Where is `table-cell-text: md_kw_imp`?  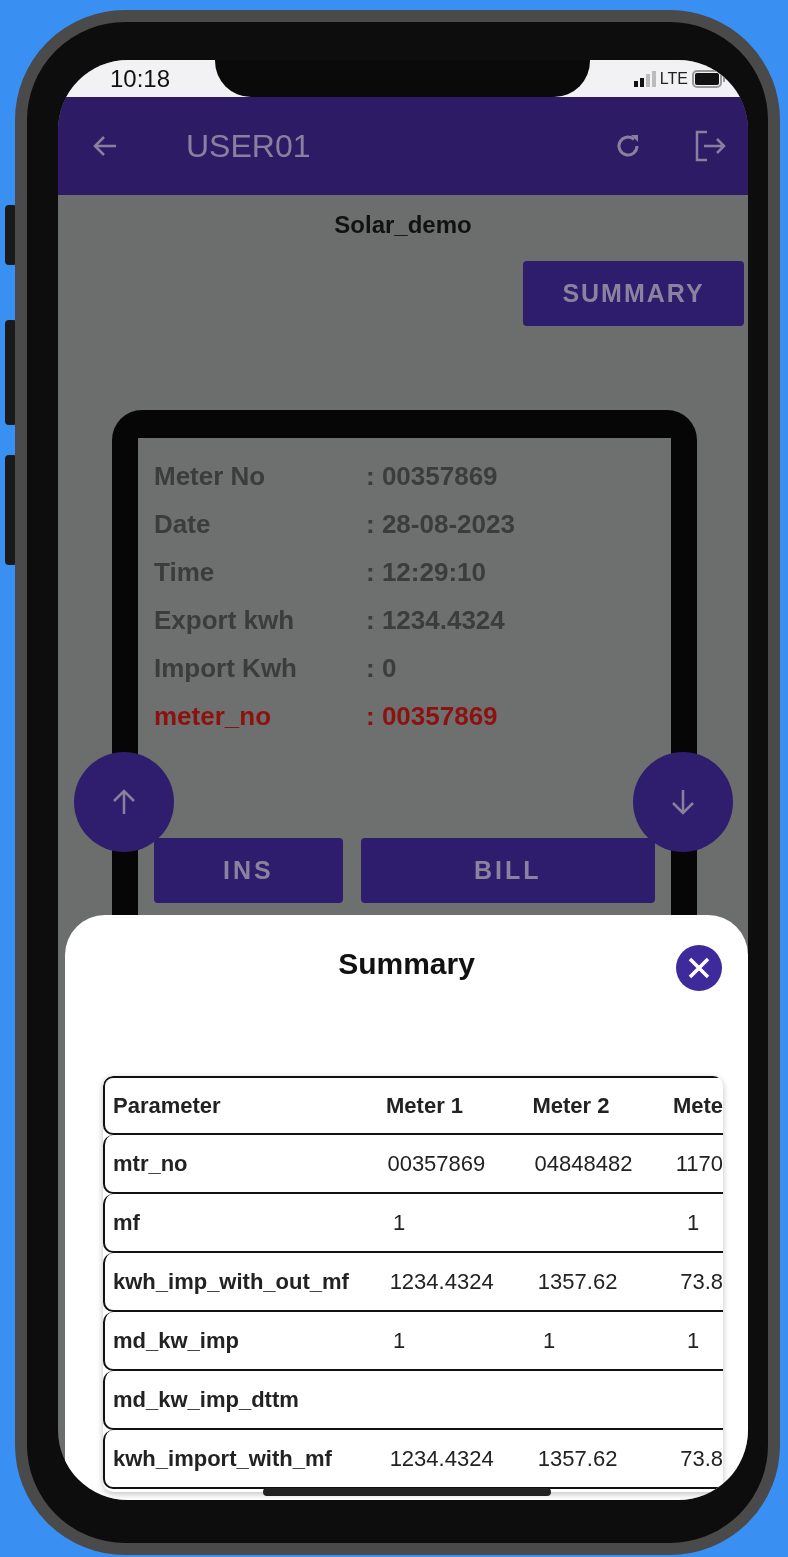
table-cell-text: md_kw_imp is located at coordinates (176, 1340).